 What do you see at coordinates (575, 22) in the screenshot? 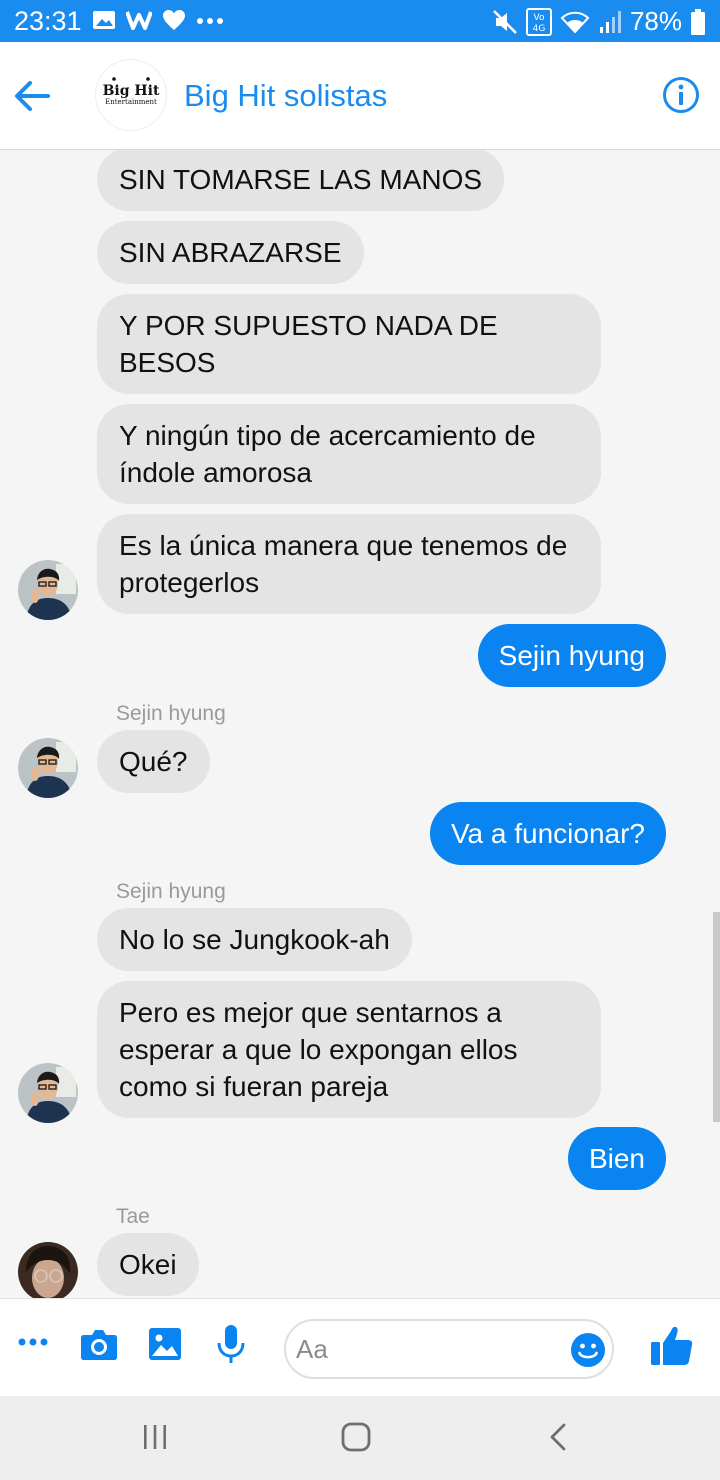
I see `wifi-icon` at bounding box center [575, 22].